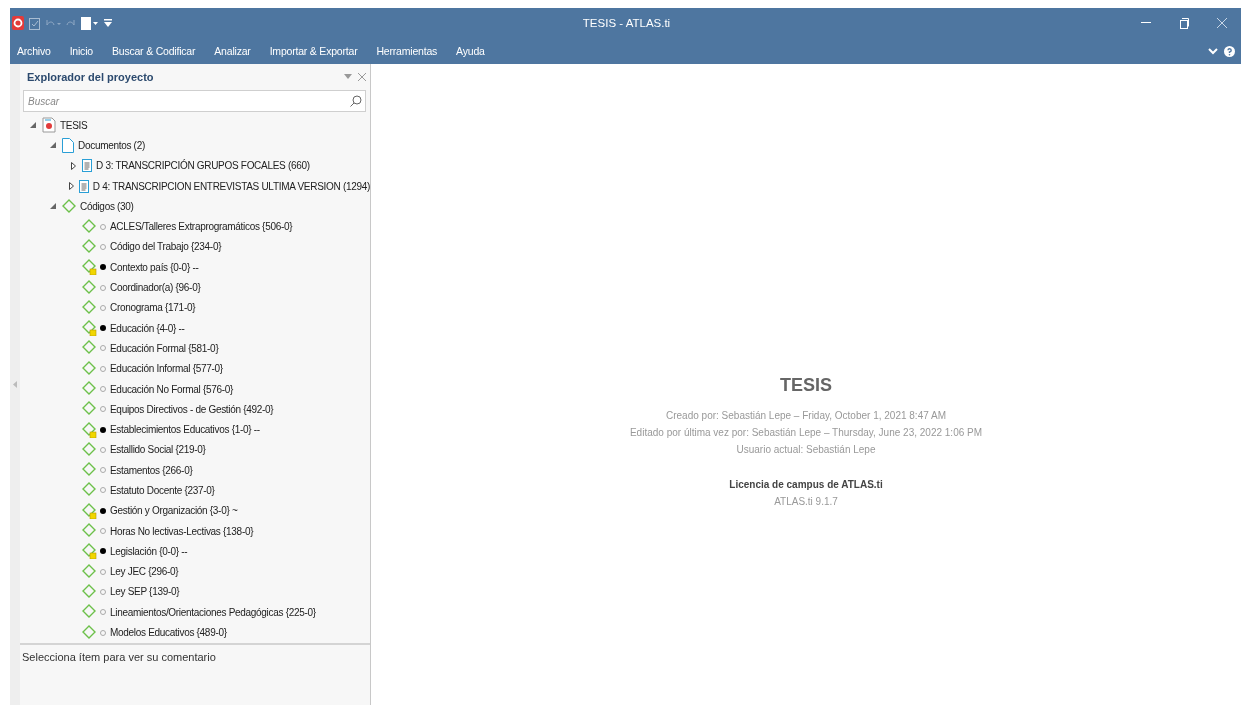  What do you see at coordinates (34, 51) in the screenshot?
I see `menu-item: Archivo` at bounding box center [34, 51].